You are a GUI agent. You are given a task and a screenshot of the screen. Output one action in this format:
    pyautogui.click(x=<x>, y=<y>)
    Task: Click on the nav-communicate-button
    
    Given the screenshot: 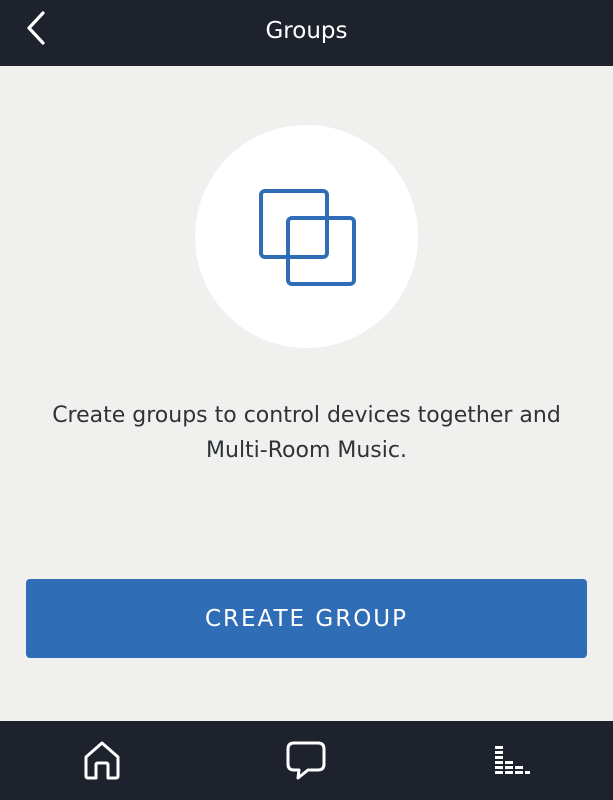 What is the action you would take?
    pyautogui.click(x=306, y=760)
    